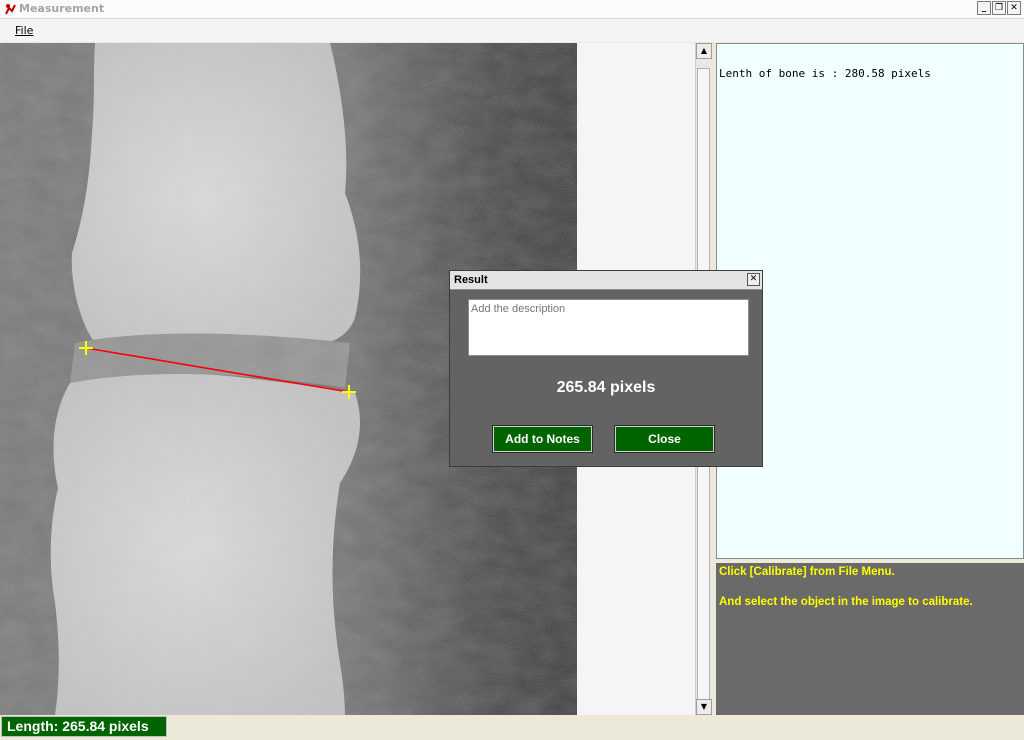 The height and width of the screenshot is (740, 1024). Describe the element at coordinates (471, 280) in the screenshot. I see `dialog-title: Result` at that location.